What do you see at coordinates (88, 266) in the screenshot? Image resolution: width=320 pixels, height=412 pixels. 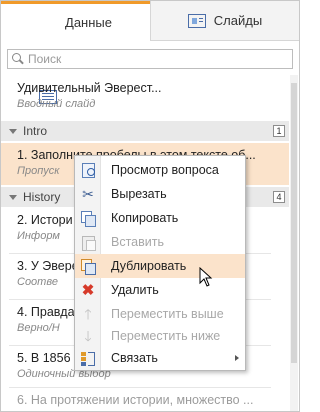 I see `duplicate-icon` at bounding box center [88, 266].